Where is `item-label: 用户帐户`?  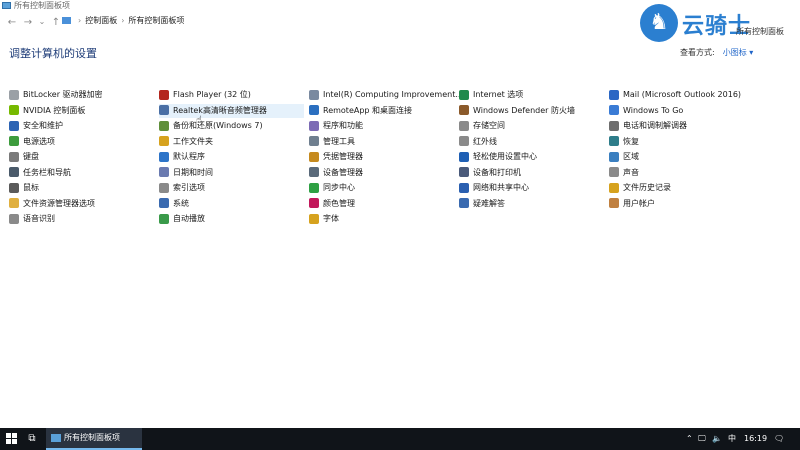 item-label: 用户帐户 is located at coordinates (639, 203).